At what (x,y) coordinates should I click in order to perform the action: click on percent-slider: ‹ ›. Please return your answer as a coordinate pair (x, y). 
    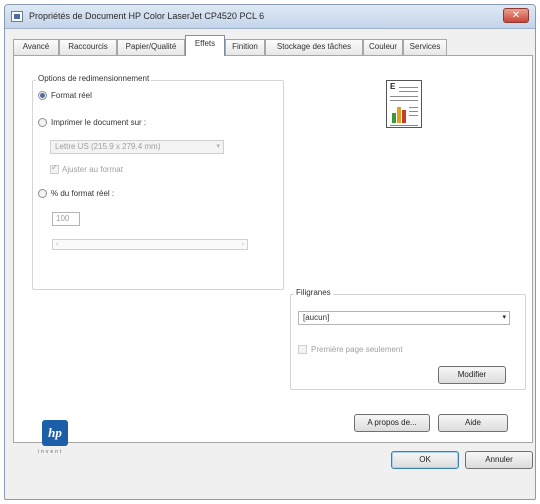
    Looking at the image, I should click on (150, 244).